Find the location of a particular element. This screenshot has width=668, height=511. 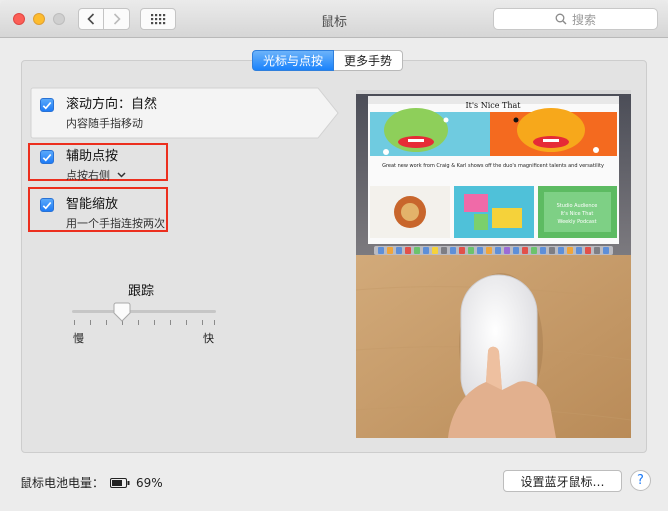

chevron-left-icon is located at coordinates (91, 19).